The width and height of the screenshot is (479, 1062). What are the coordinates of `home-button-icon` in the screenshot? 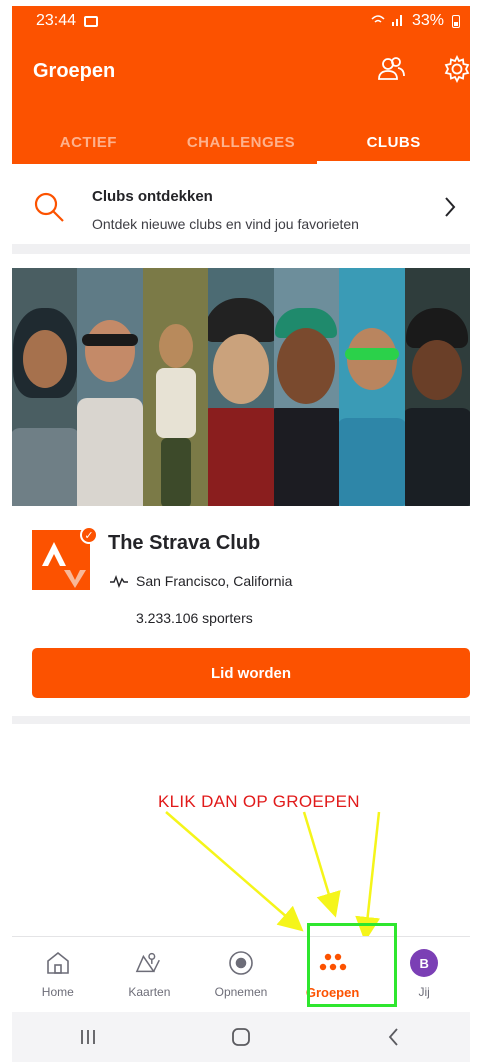 It's located at (241, 1037).